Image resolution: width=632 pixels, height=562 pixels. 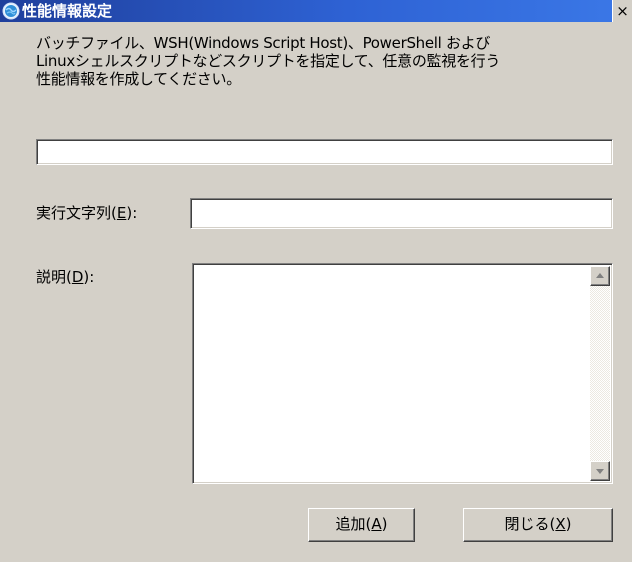 What do you see at coordinates (268, 61) in the screenshot?
I see `instructions-line: Linuxシェルスクリプトなどスクリプトを指定して、任意の監視を行う` at bounding box center [268, 61].